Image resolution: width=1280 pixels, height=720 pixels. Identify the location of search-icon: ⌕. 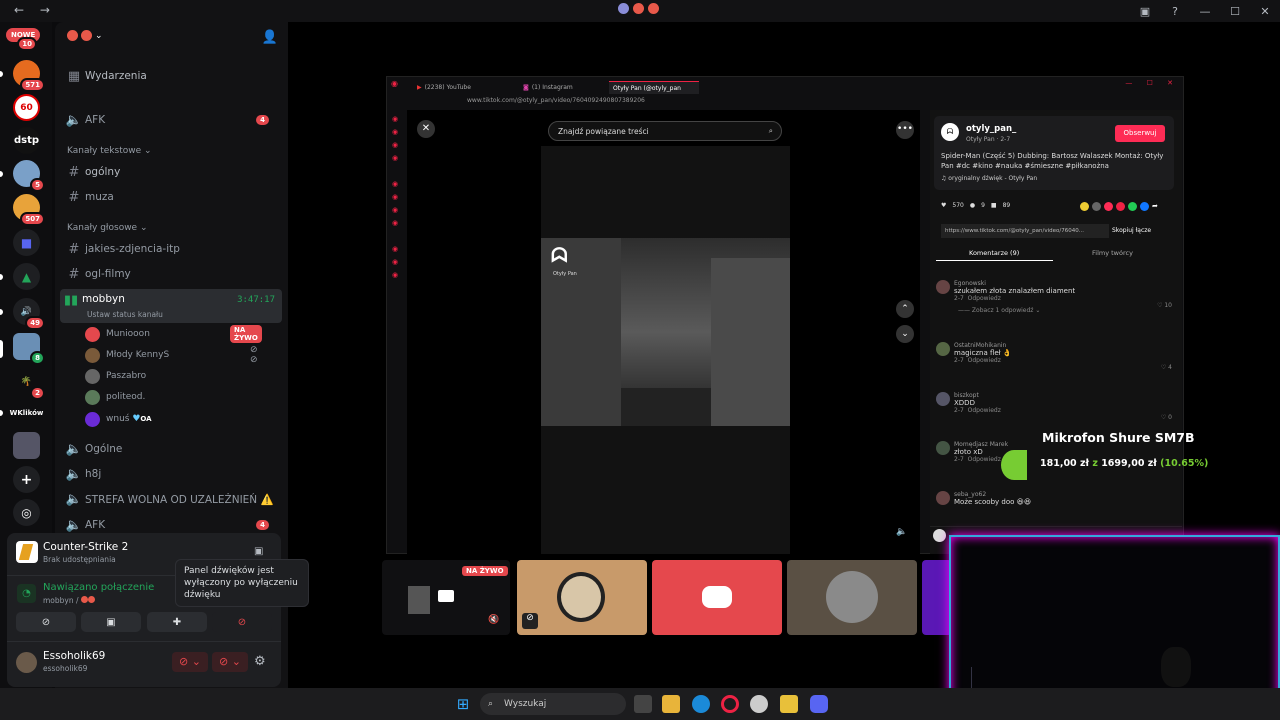
(771, 131).